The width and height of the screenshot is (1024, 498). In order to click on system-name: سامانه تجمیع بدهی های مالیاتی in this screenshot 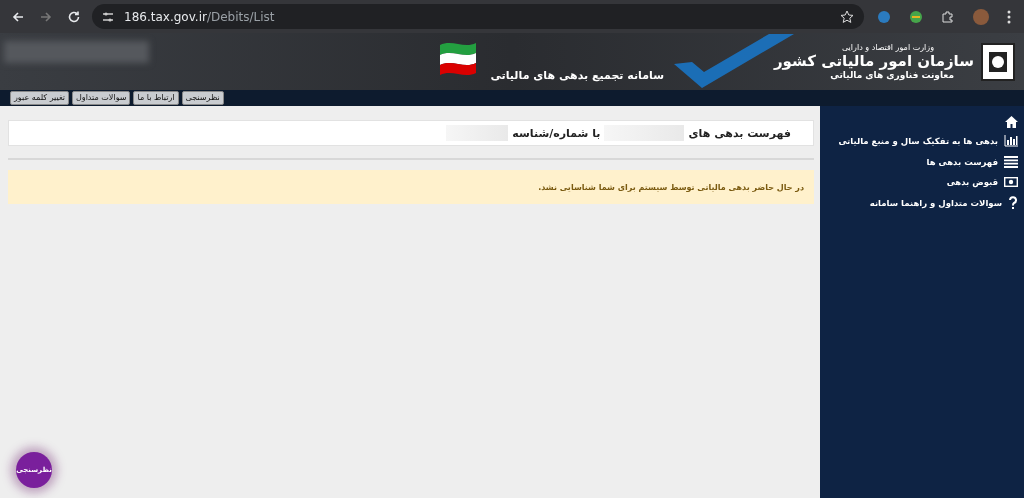, I will do `click(577, 75)`.